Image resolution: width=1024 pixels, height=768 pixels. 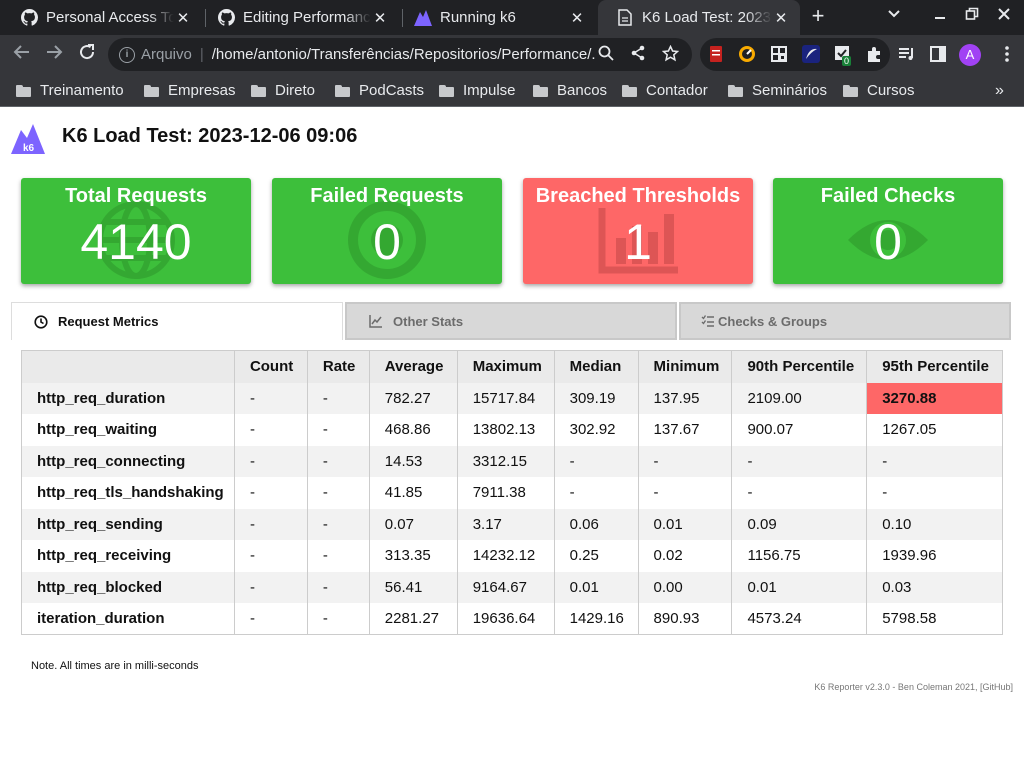 What do you see at coordinates (716, 54) in the screenshot?
I see `pdf-extension-icon` at bounding box center [716, 54].